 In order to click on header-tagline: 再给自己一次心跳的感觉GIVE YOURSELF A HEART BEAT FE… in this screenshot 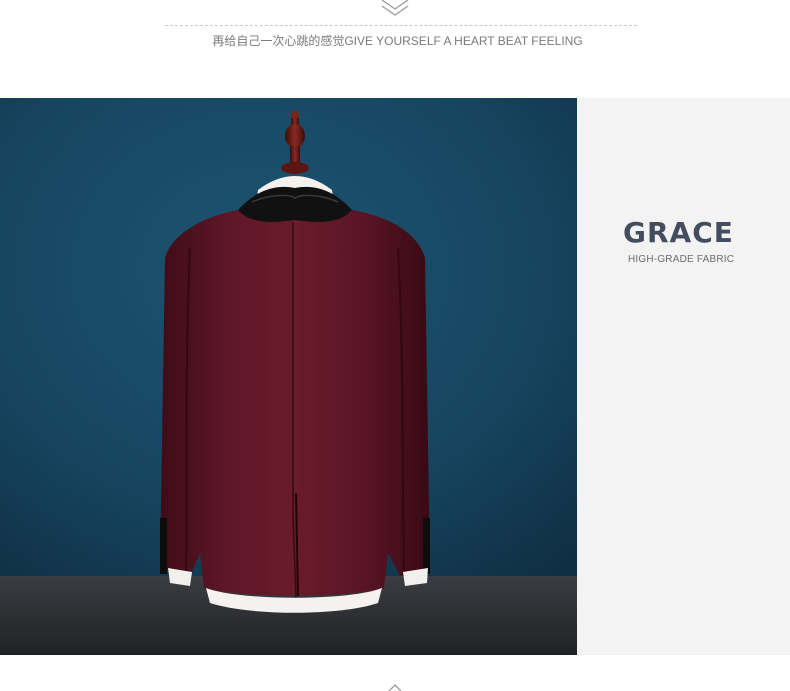, I will do `click(397, 41)`.